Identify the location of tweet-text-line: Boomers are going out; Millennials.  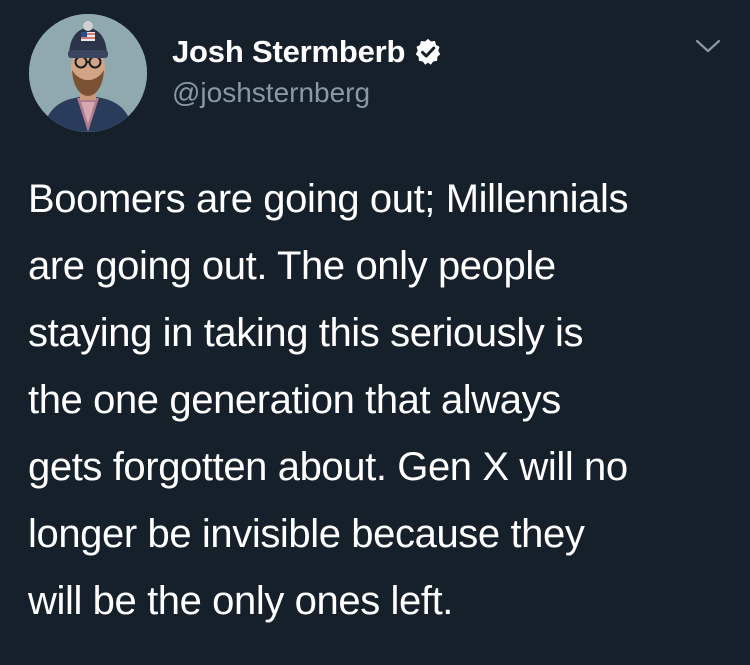
(328, 199).